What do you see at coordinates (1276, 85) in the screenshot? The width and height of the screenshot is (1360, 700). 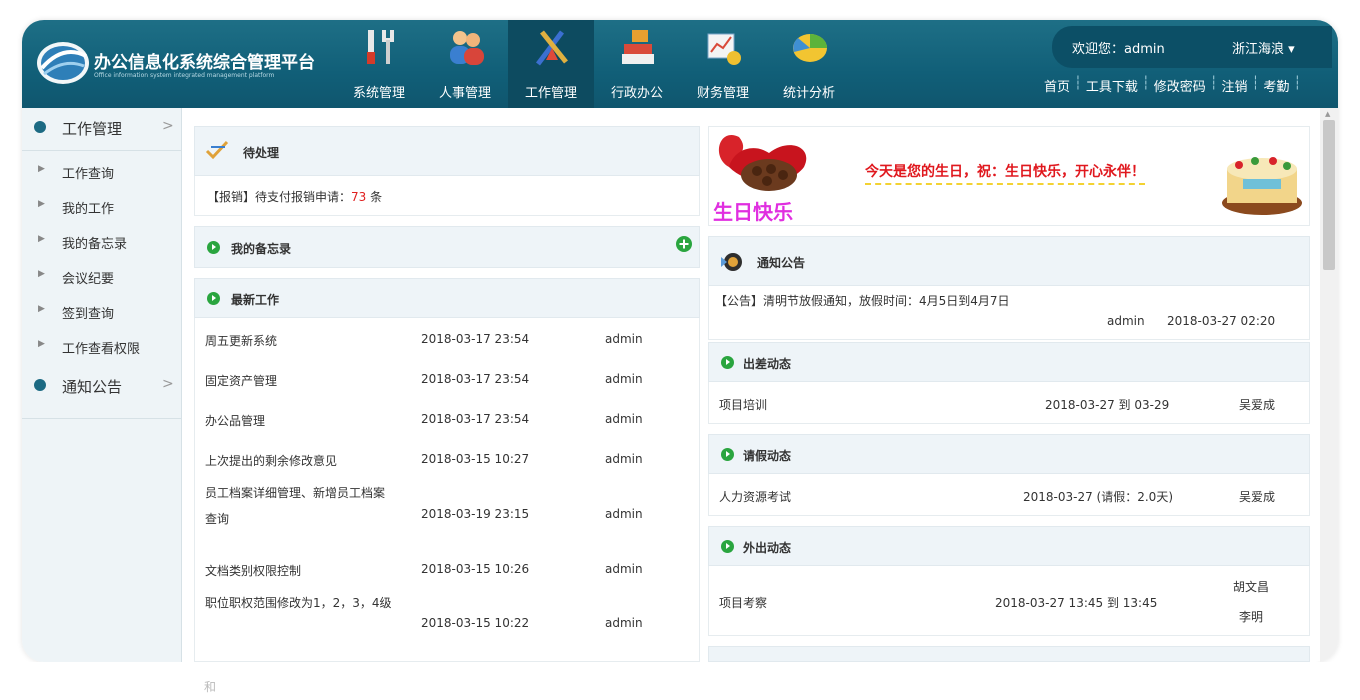 I see `link-attendance: 考勤` at bounding box center [1276, 85].